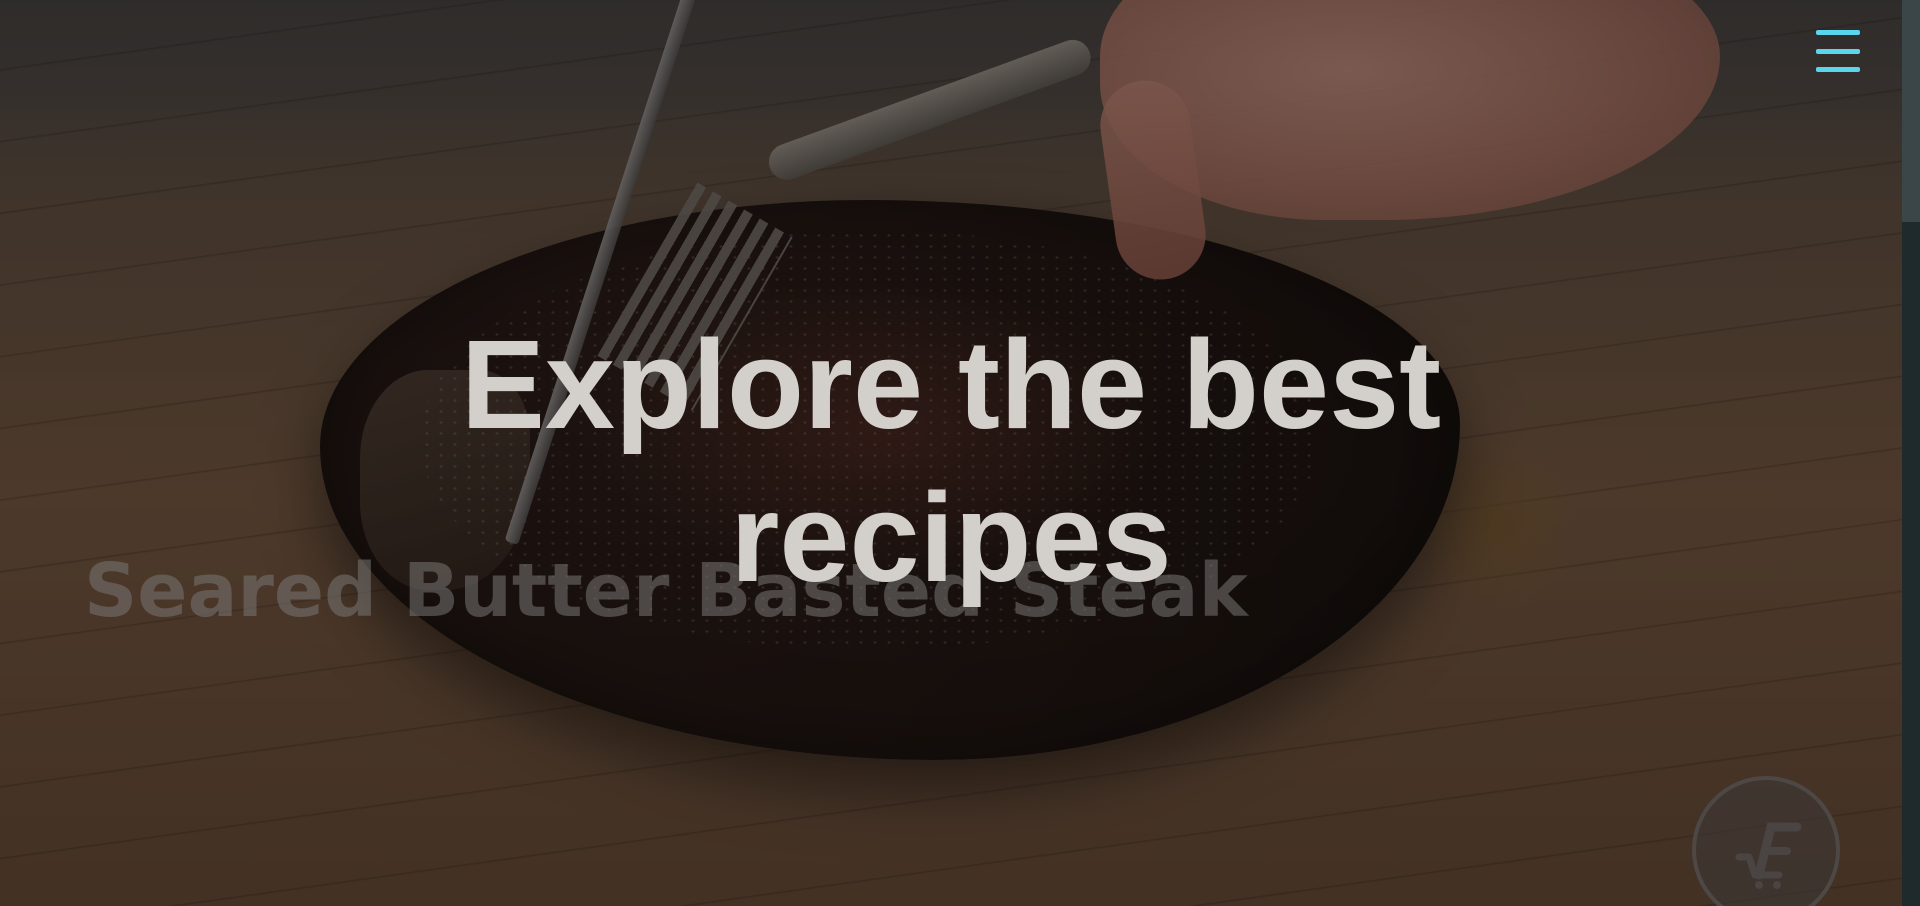 This screenshot has height=906, width=1920. I want to click on menu-bar-middle, so click(1838, 51).